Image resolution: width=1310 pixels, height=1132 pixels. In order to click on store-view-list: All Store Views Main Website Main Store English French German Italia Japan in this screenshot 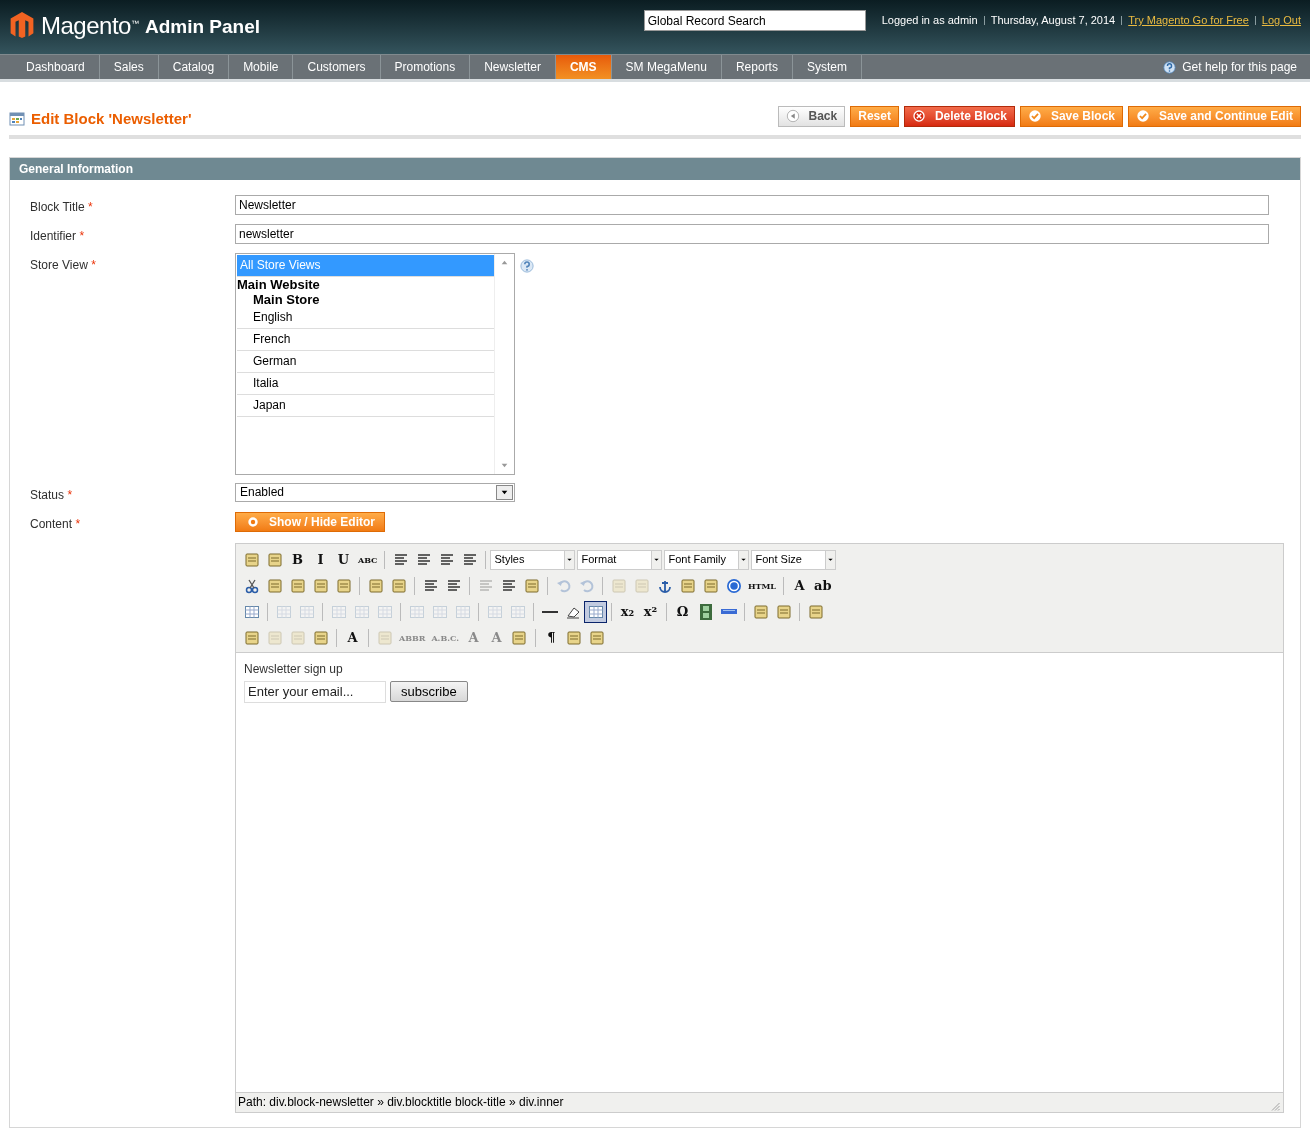, I will do `click(375, 363)`.